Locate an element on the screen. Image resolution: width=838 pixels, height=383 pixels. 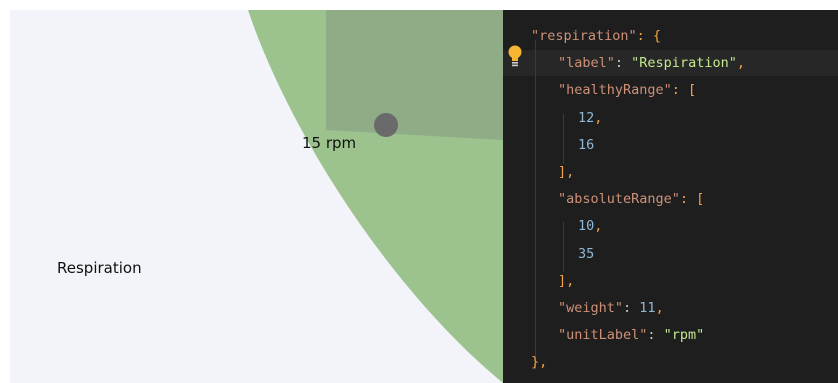
value-label: 15 rpm is located at coordinates (329, 143).